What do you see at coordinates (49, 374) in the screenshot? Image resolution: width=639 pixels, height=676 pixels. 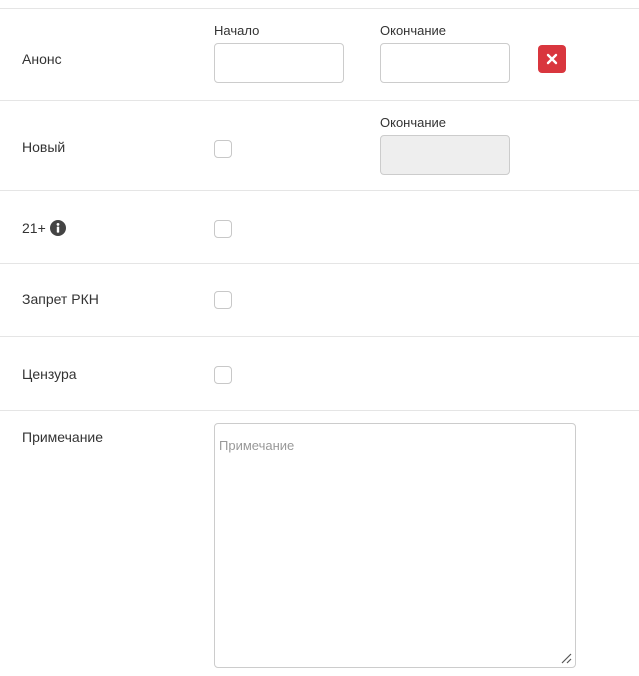 I see `censorship-label: Цензура` at bounding box center [49, 374].